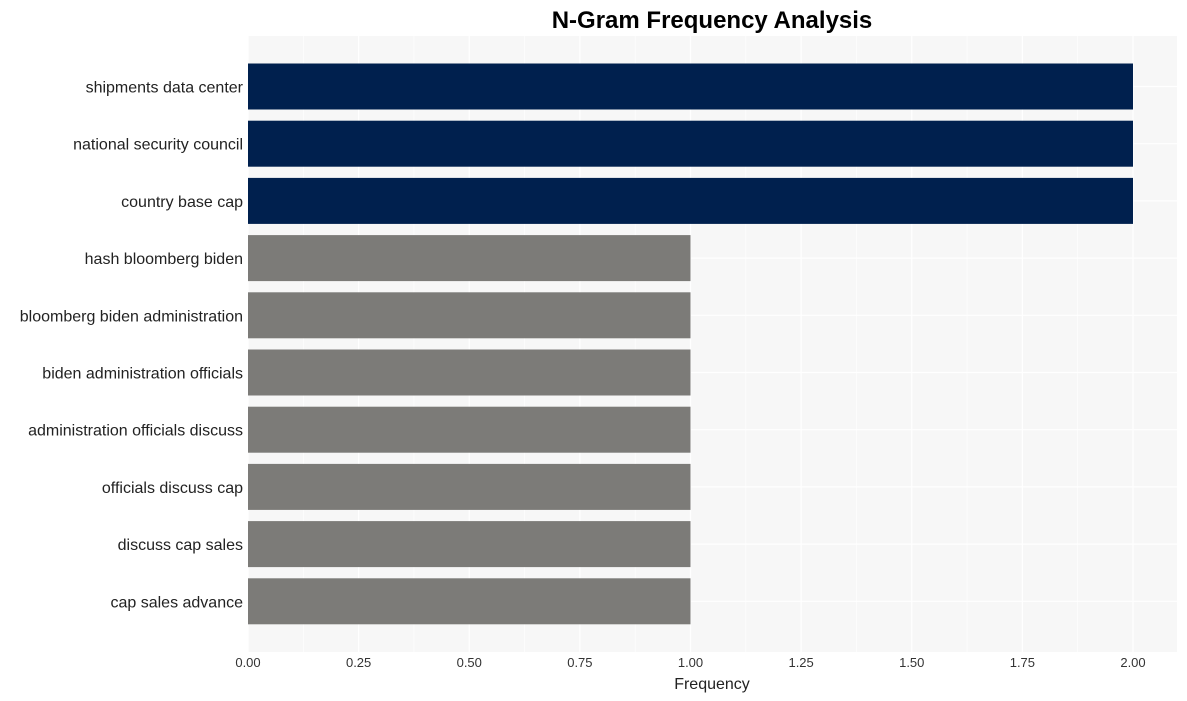 This screenshot has height=701, width=1187. Describe the element at coordinates (164, 259) in the screenshot. I see `y-tick-label: hash bloomberg biden` at that location.